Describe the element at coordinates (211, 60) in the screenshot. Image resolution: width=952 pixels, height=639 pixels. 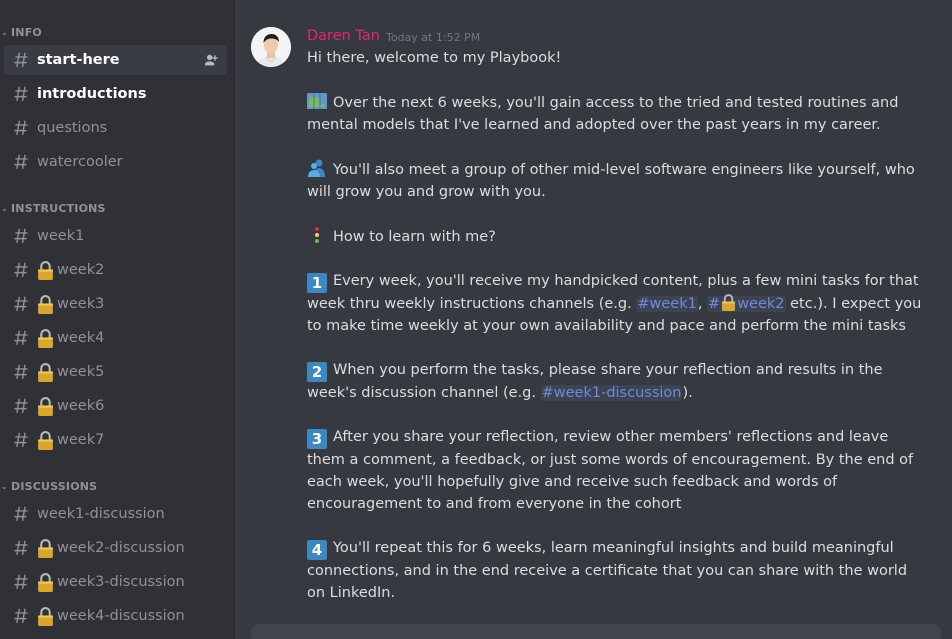
I see `add-member-icon` at that location.